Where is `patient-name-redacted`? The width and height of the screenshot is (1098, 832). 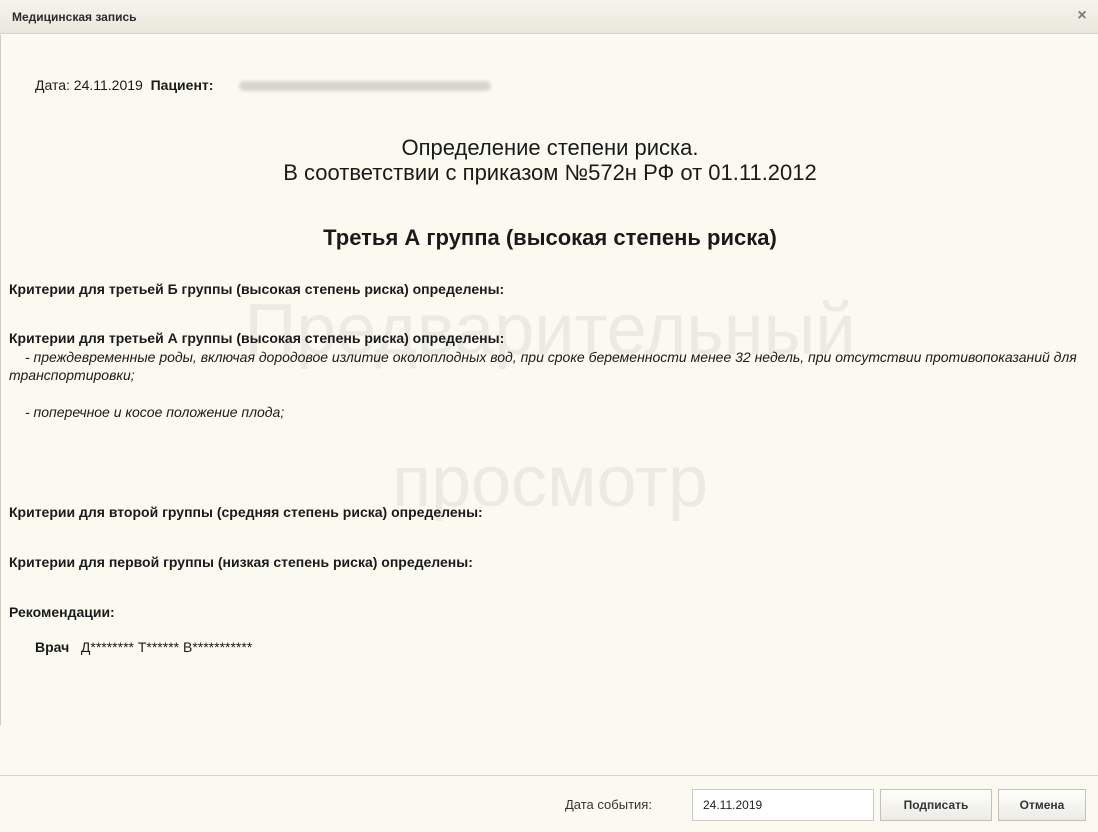 patient-name-redacted is located at coordinates (365, 86).